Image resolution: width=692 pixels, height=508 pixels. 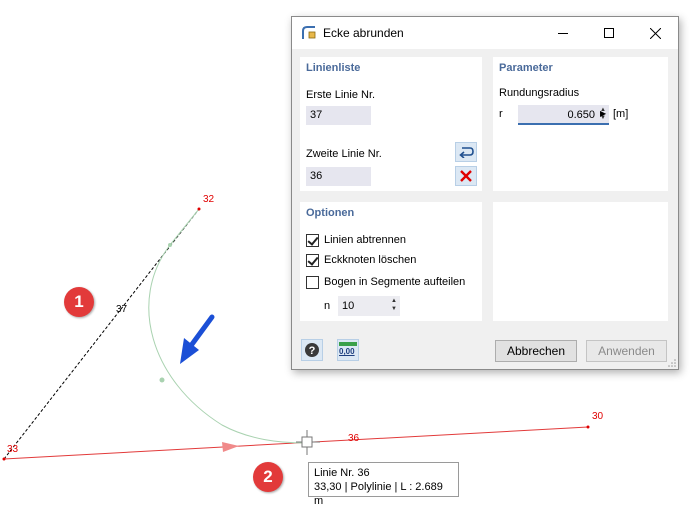 I want to click on second-line-label: Zweite Linie Nr., so click(x=344, y=154).